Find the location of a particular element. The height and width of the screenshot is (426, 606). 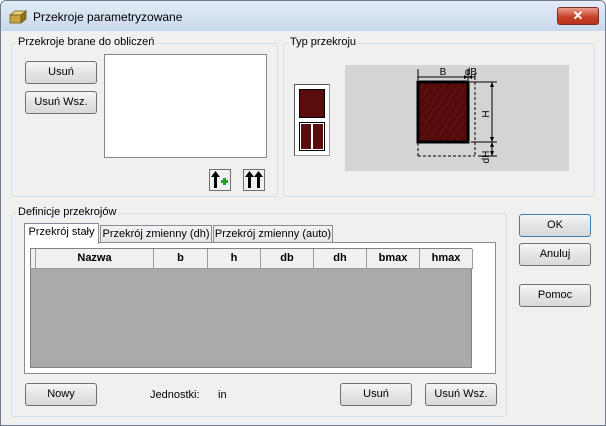

help-button: Pomoc is located at coordinates (555, 295).